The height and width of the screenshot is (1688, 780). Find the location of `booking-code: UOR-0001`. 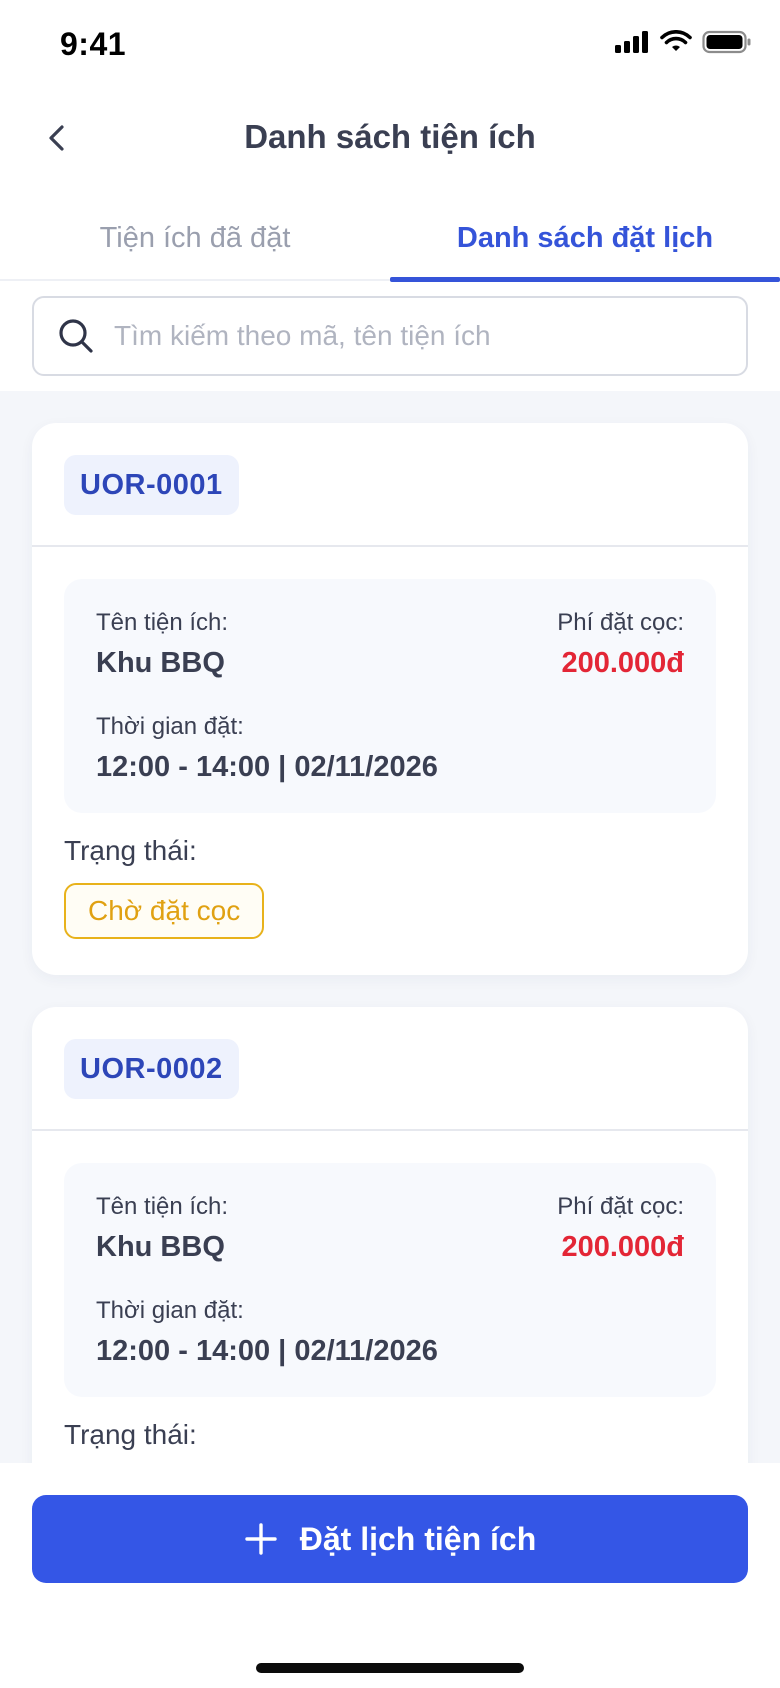

booking-code: UOR-0001 is located at coordinates (151, 485).